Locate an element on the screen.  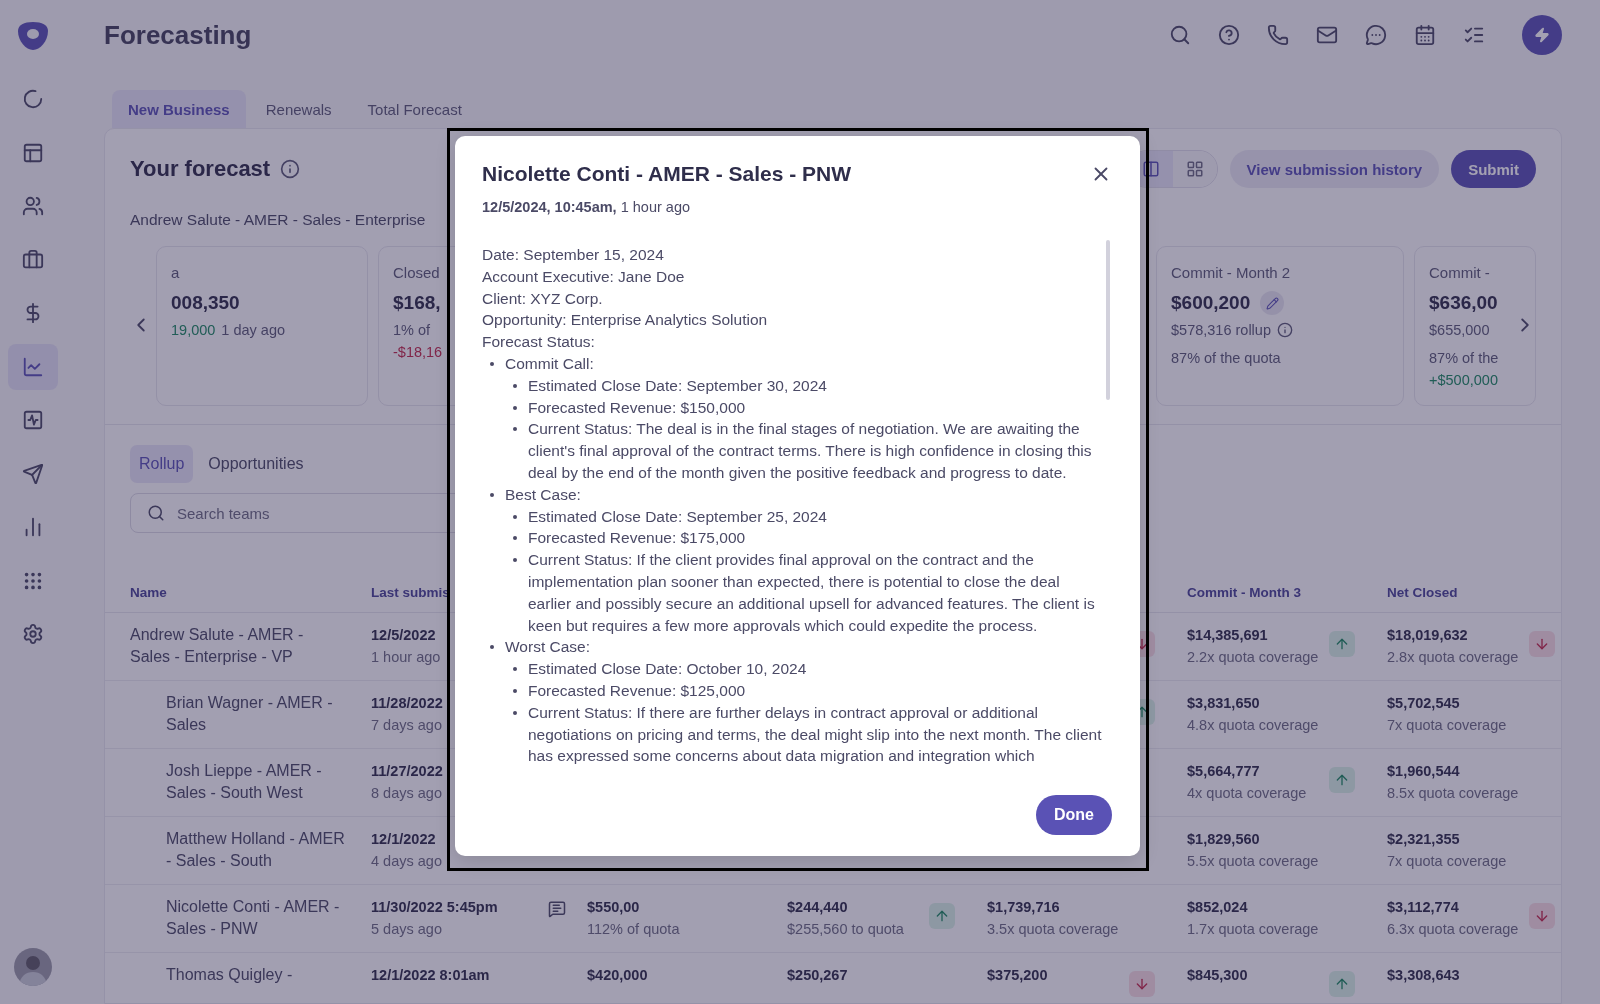
history-button: View submission history is located at coordinates (1334, 169).